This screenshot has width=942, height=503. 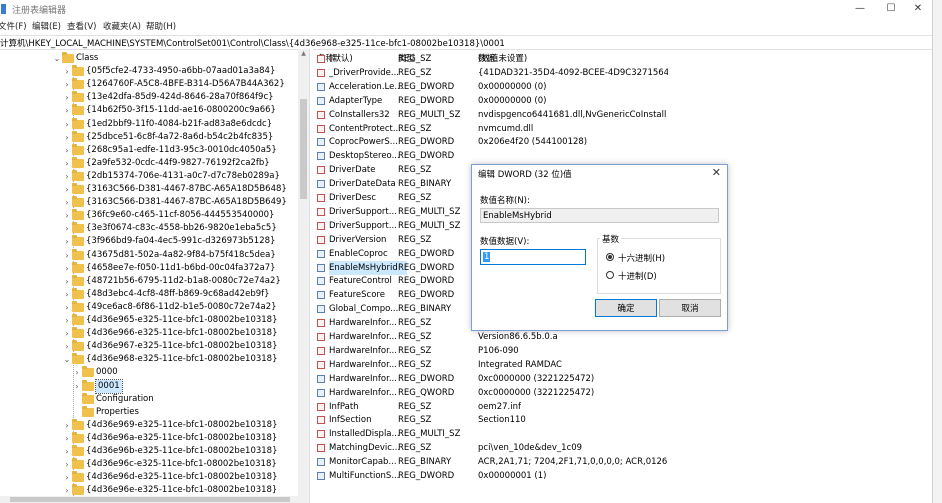 What do you see at coordinates (690, 308) in the screenshot?
I see `cancel-button: 取消` at bounding box center [690, 308].